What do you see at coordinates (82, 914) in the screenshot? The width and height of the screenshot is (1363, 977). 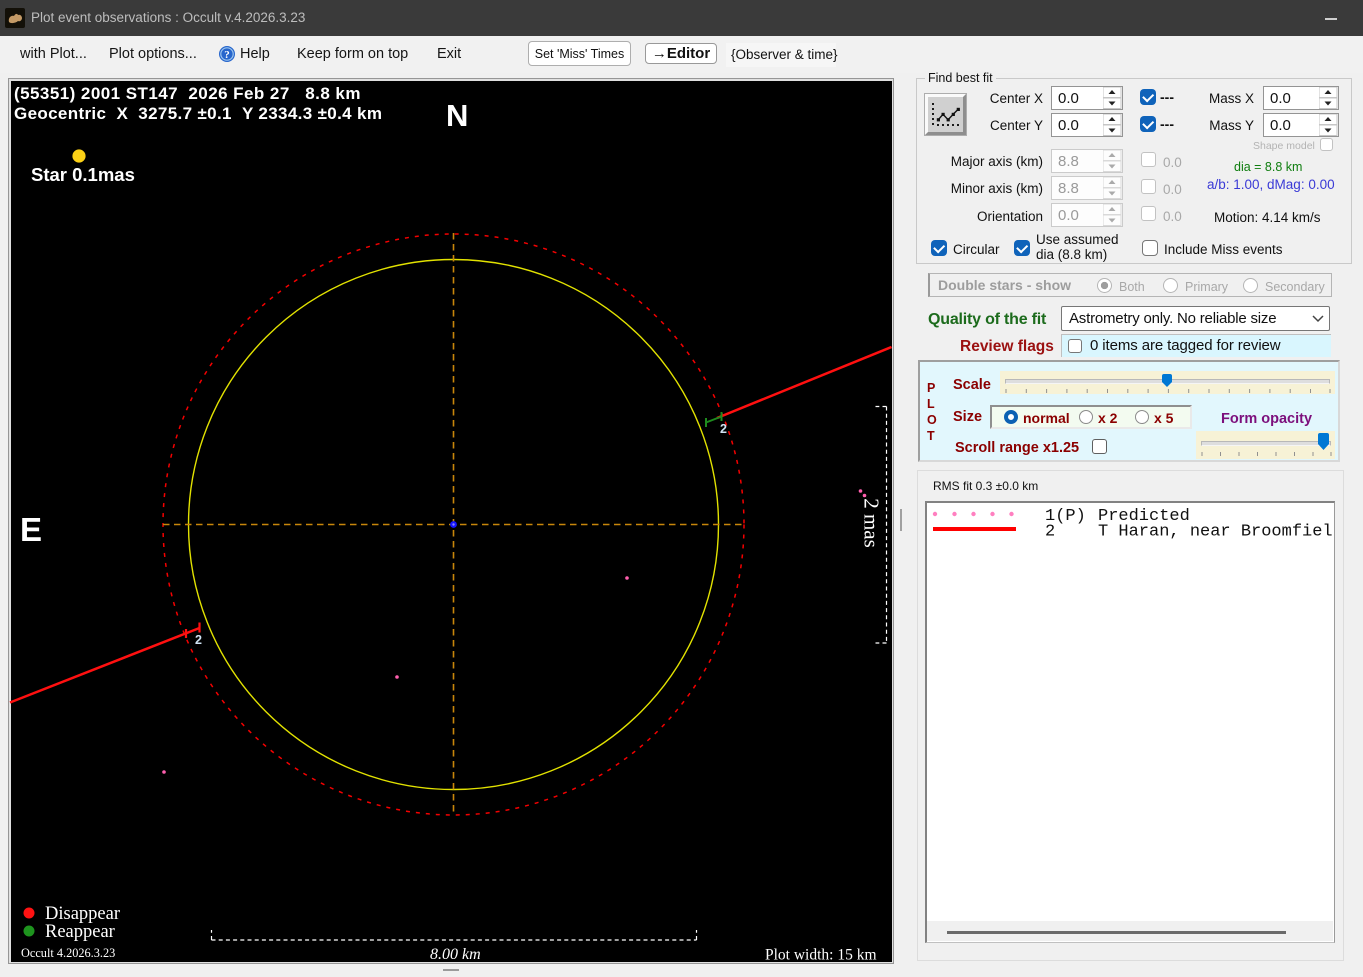 I see `svg-text: Disappear` at bounding box center [82, 914].